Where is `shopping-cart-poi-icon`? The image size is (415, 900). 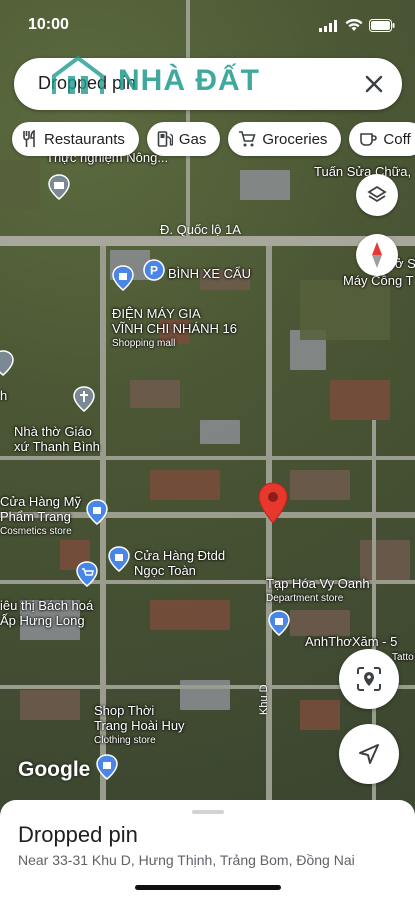
shopping-cart-poi-icon is located at coordinates (87, 574).